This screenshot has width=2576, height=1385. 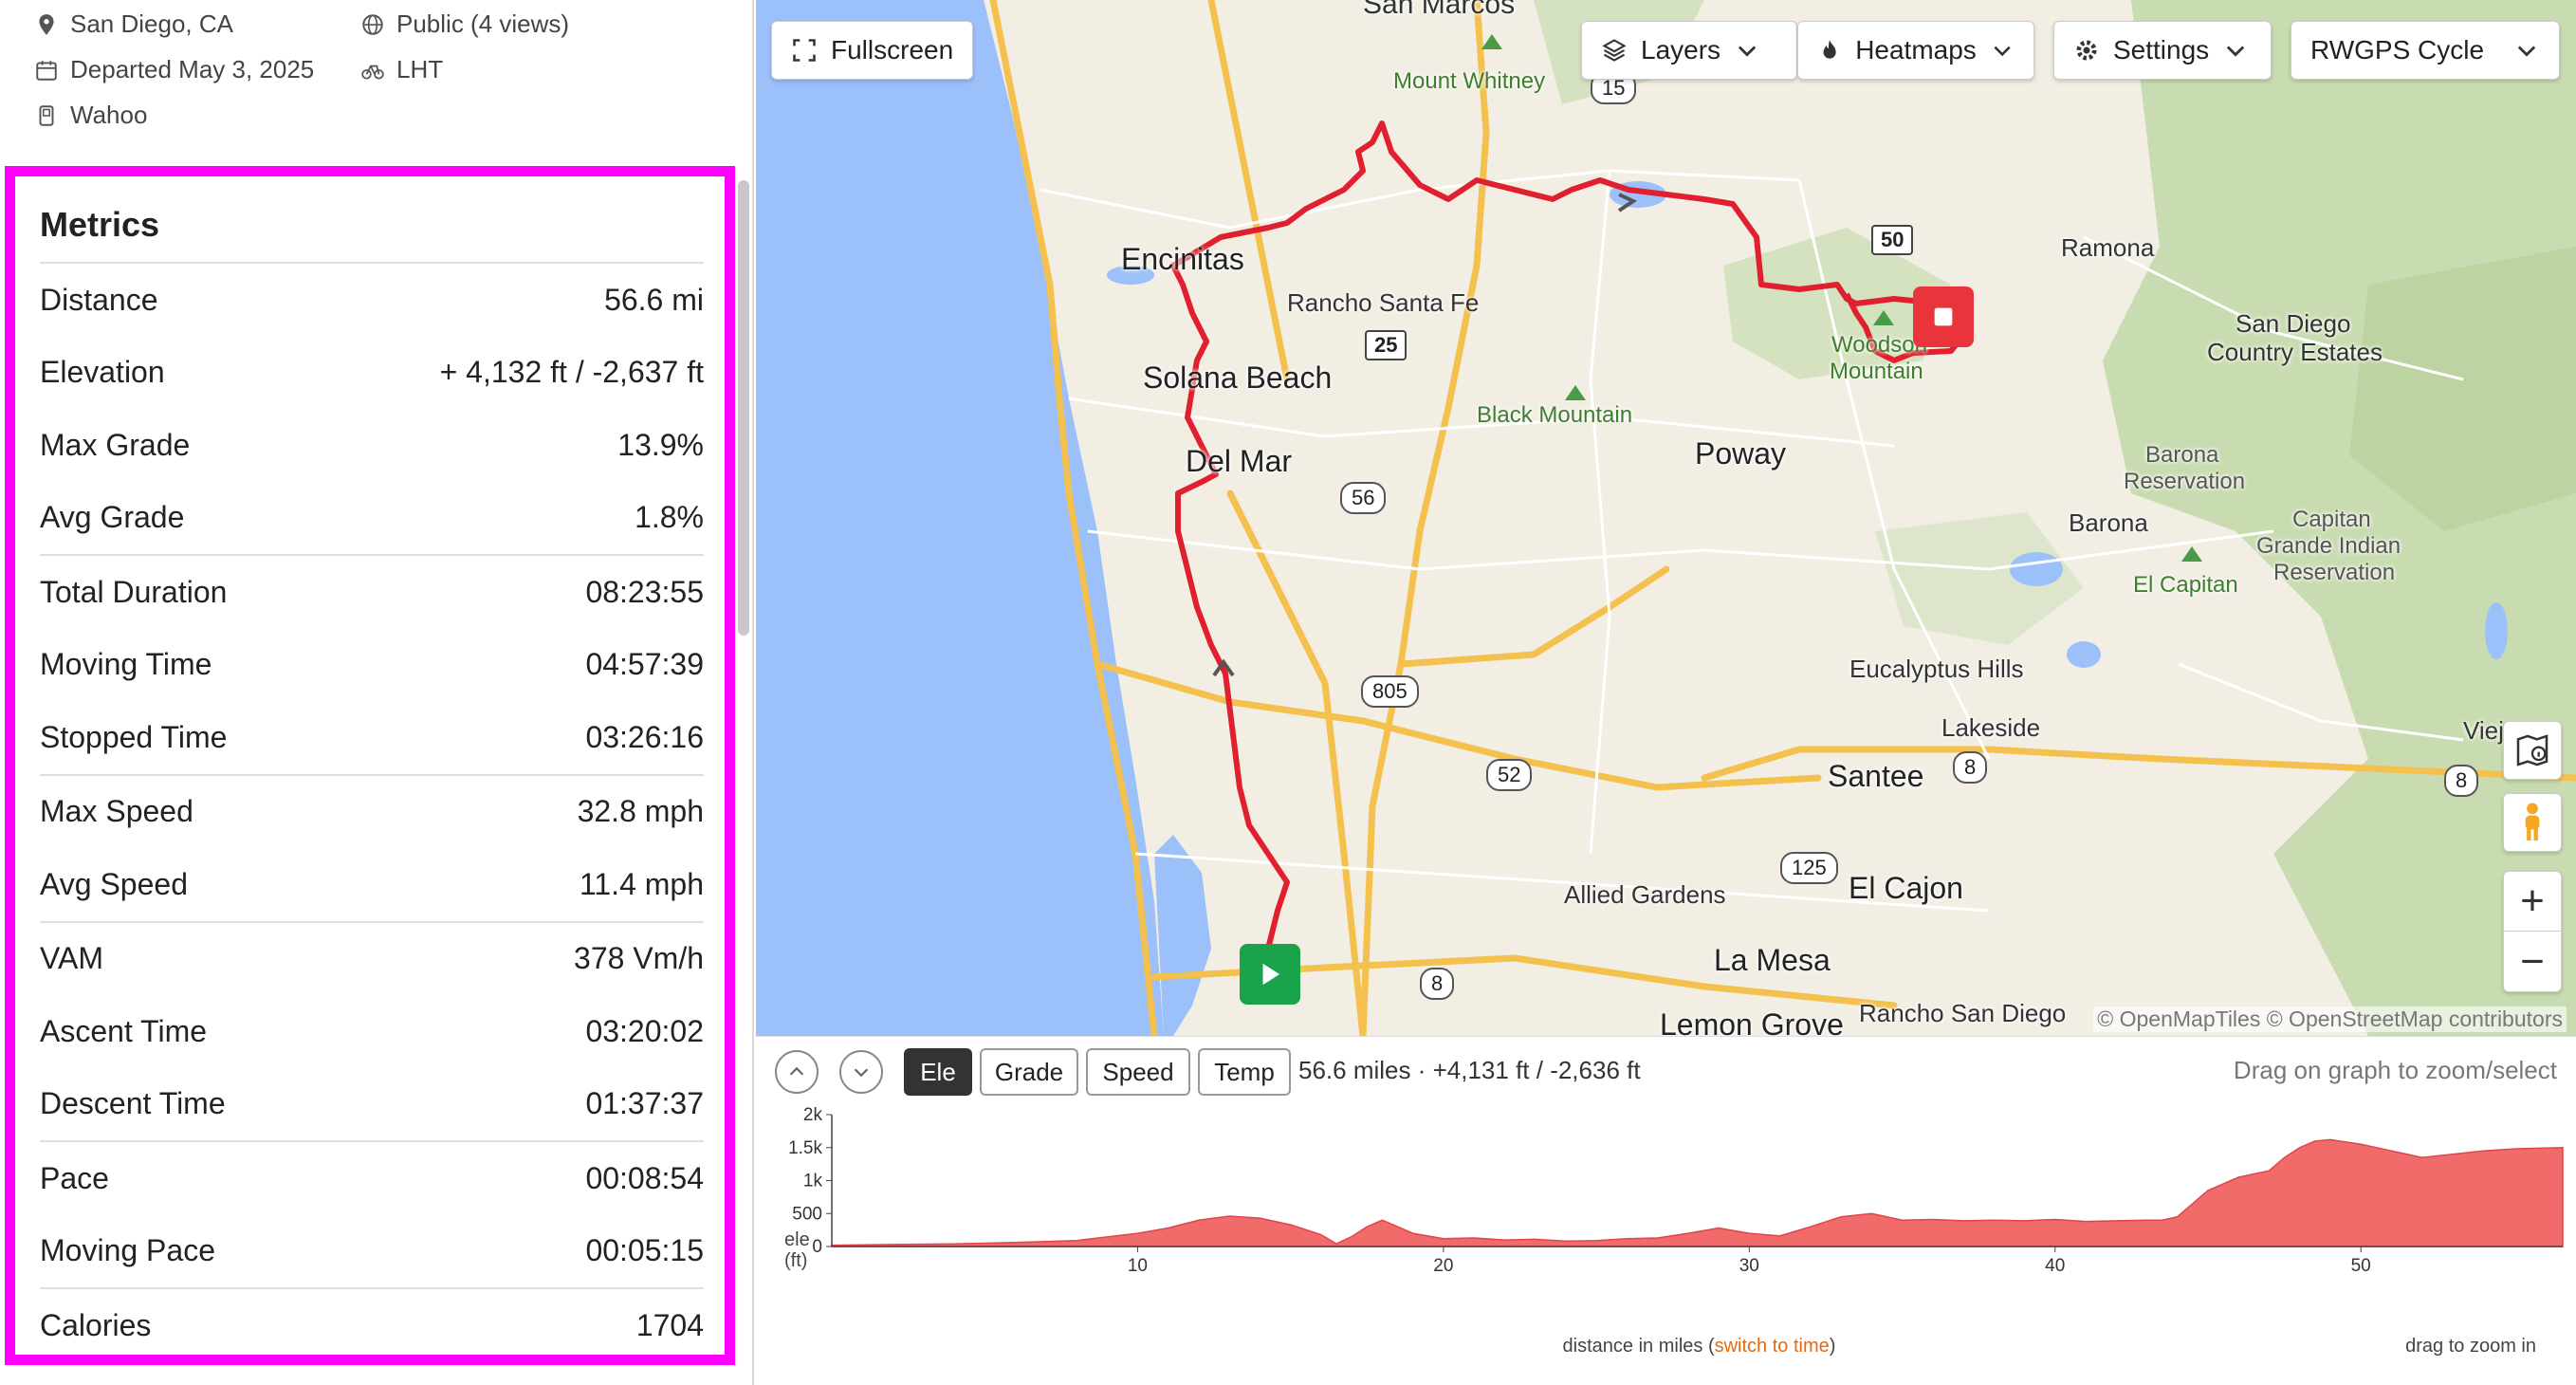 I want to click on elevation-area, so click(x=1697, y=1193).